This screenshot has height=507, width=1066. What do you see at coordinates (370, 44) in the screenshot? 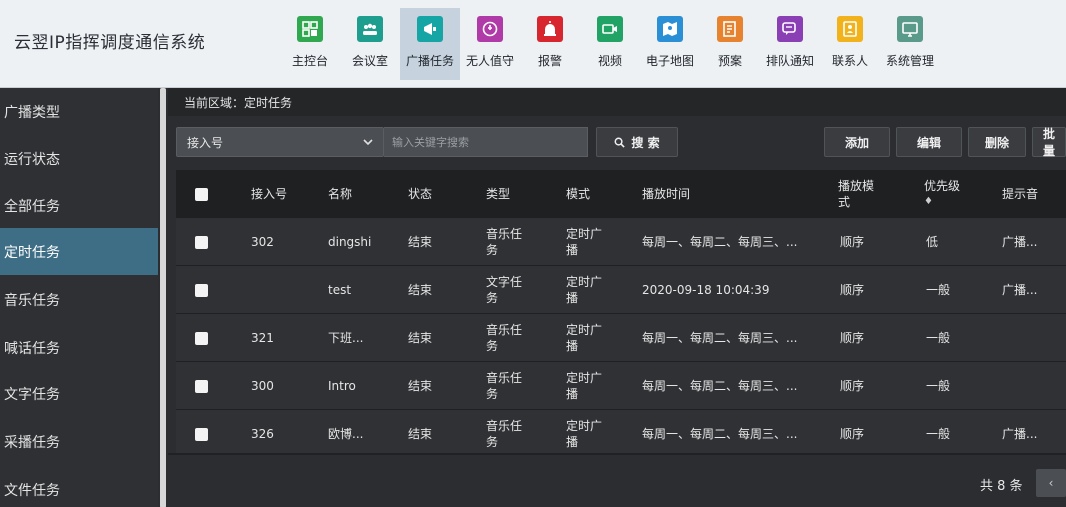
I see `nav-item-1: 会议室` at bounding box center [370, 44].